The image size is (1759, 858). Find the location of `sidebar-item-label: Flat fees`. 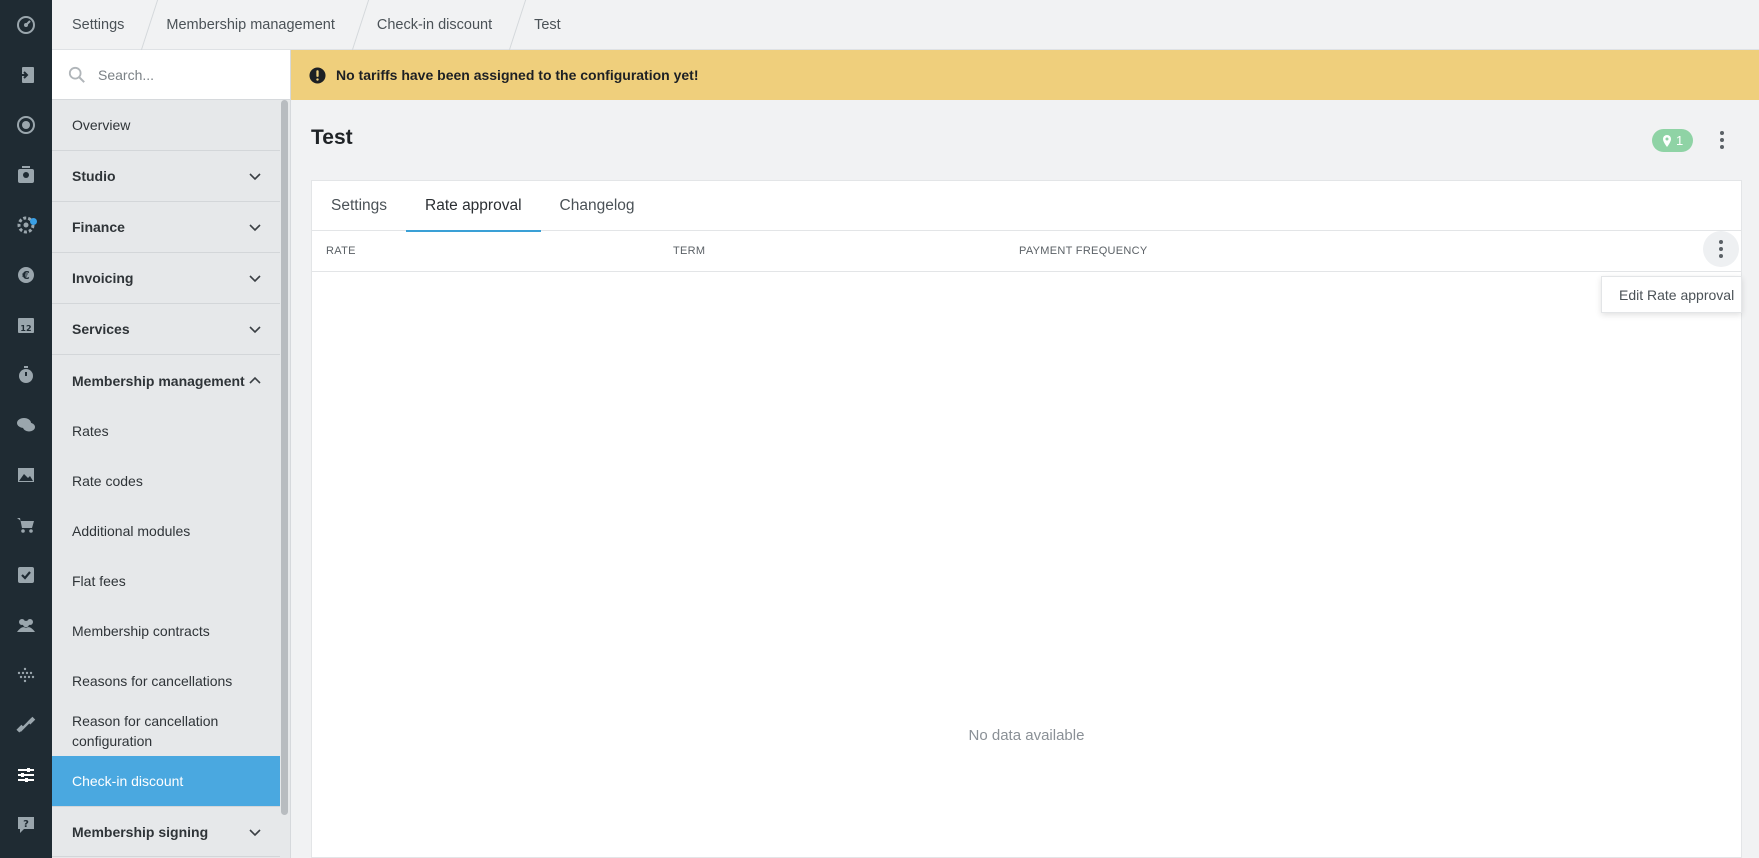

sidebar-item-label: Flat fees is located at coordinates (99, 581).